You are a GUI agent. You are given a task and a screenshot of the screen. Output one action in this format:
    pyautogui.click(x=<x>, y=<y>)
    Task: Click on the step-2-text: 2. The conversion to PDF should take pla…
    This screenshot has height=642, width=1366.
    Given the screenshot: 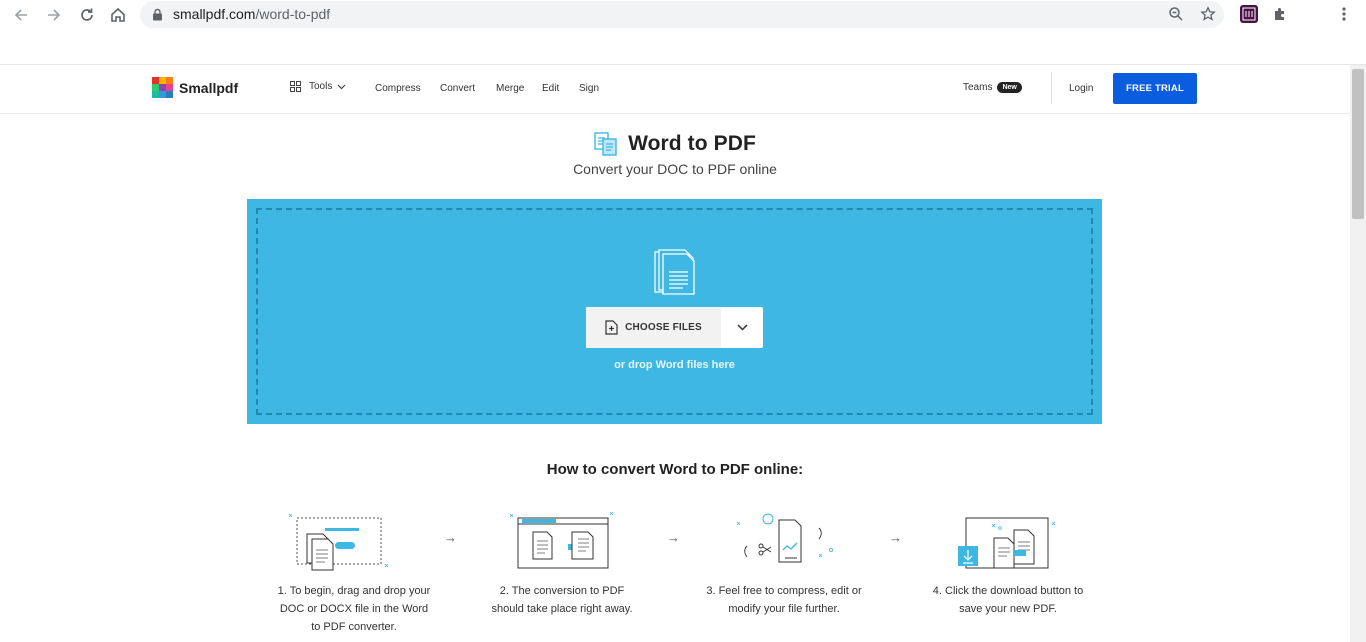 What is the action you would take?
    pyautogui.click(x=562, y=600)
    